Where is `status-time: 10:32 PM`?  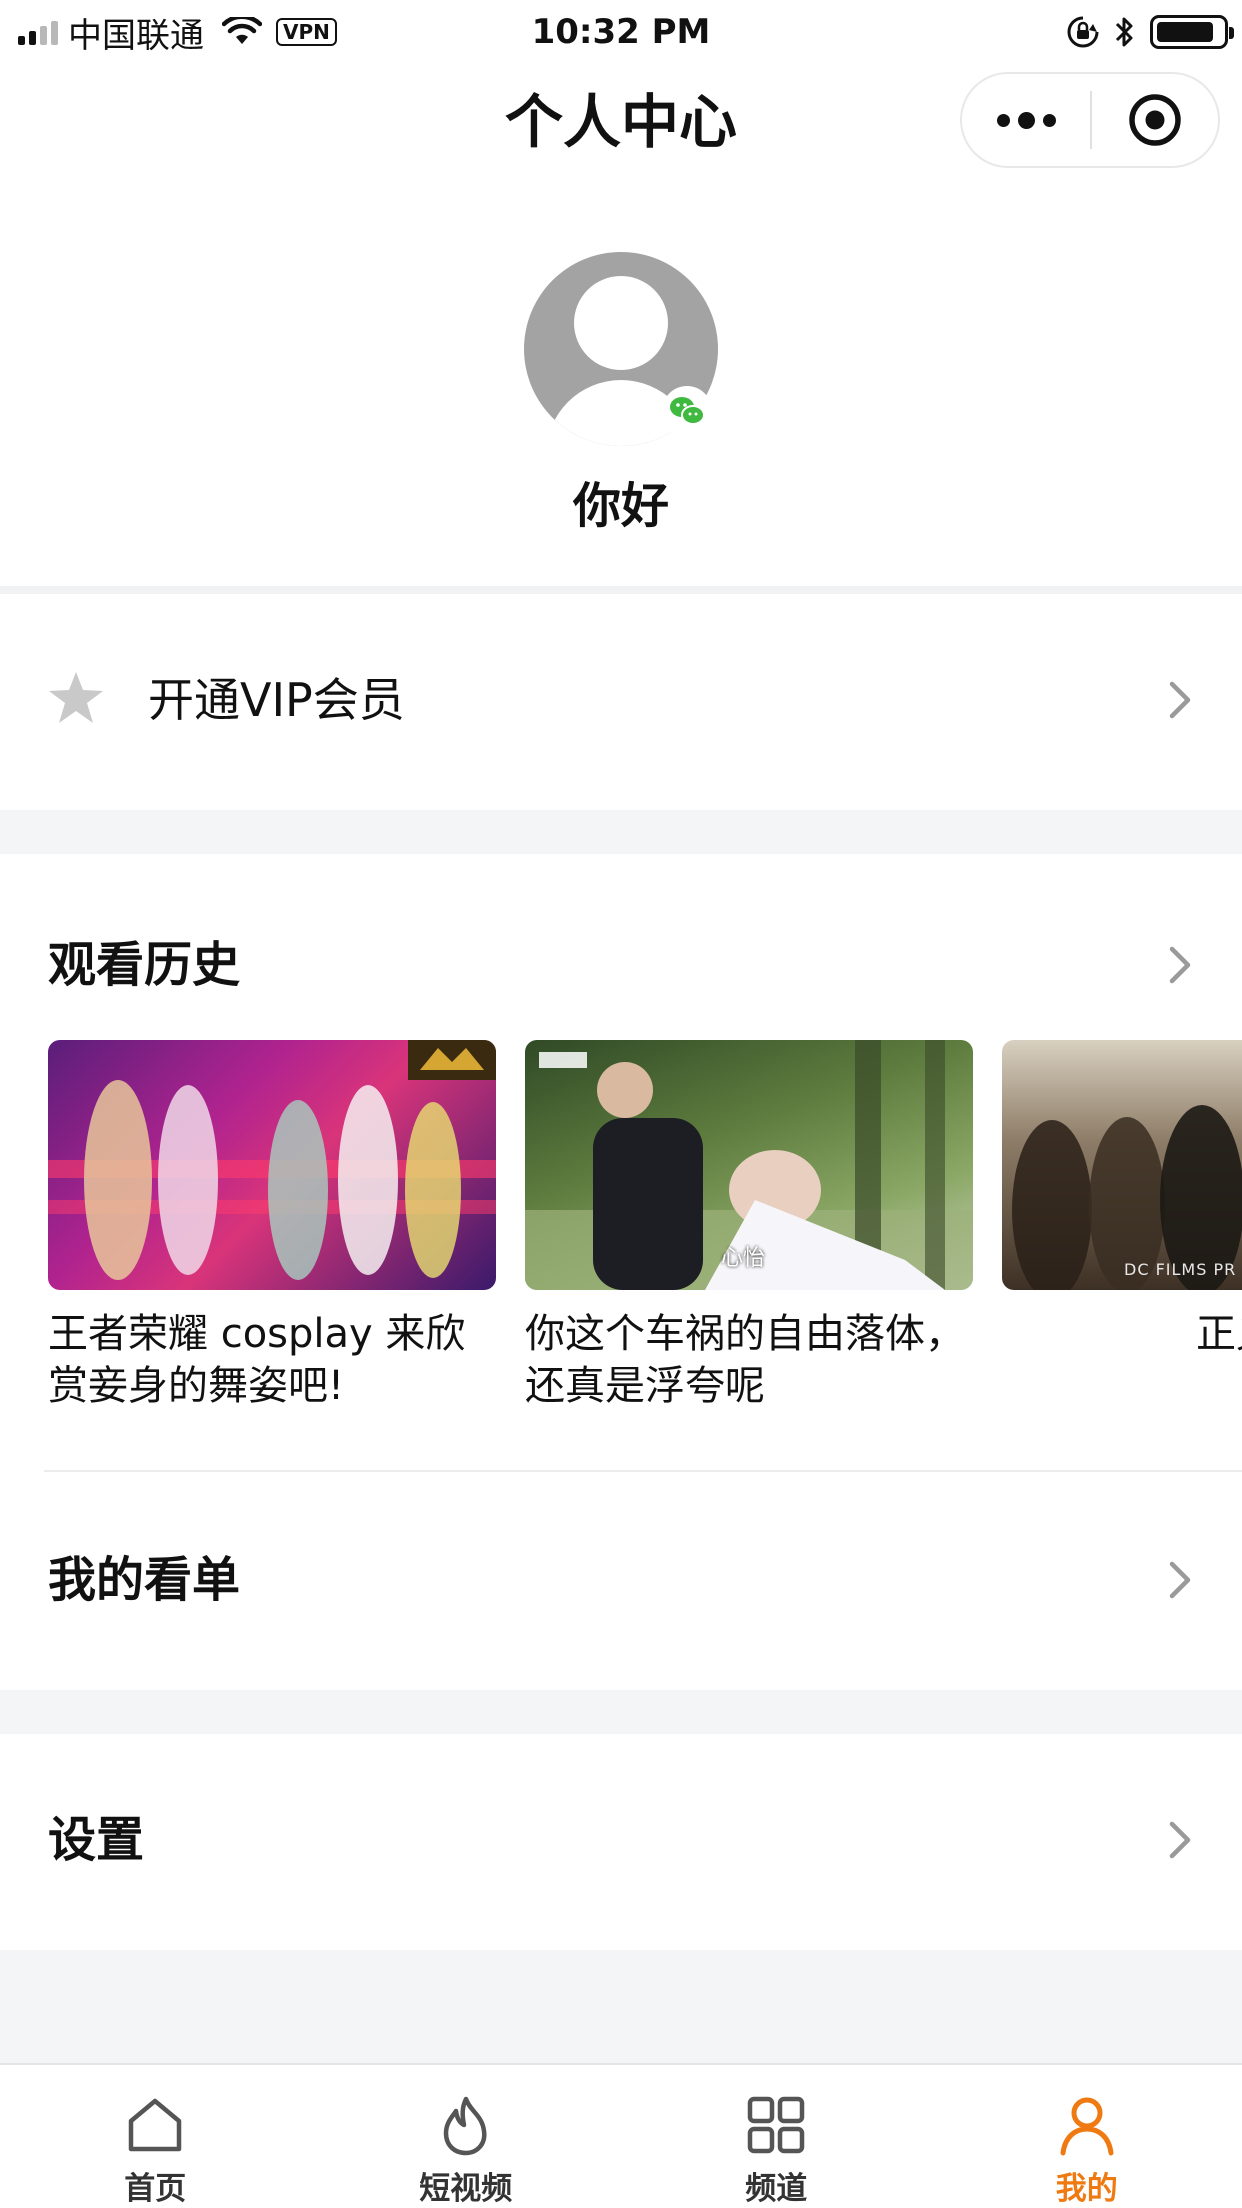 status-time: 10:32 PM is located at coordinates (621, 32).